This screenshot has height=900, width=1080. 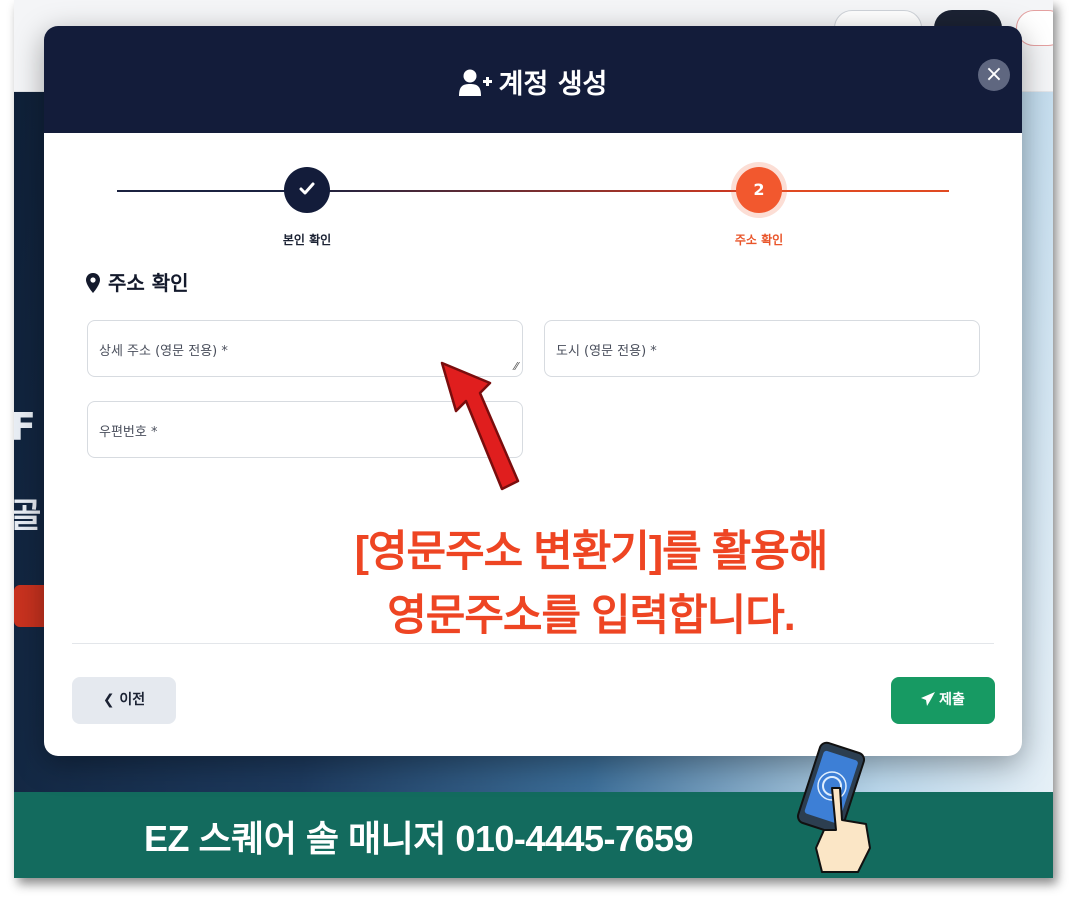 What do you see at coordinates (28, 516) in the screenshot?
I see `hero-text-fragment: 골` at bounding box center [28, 516].